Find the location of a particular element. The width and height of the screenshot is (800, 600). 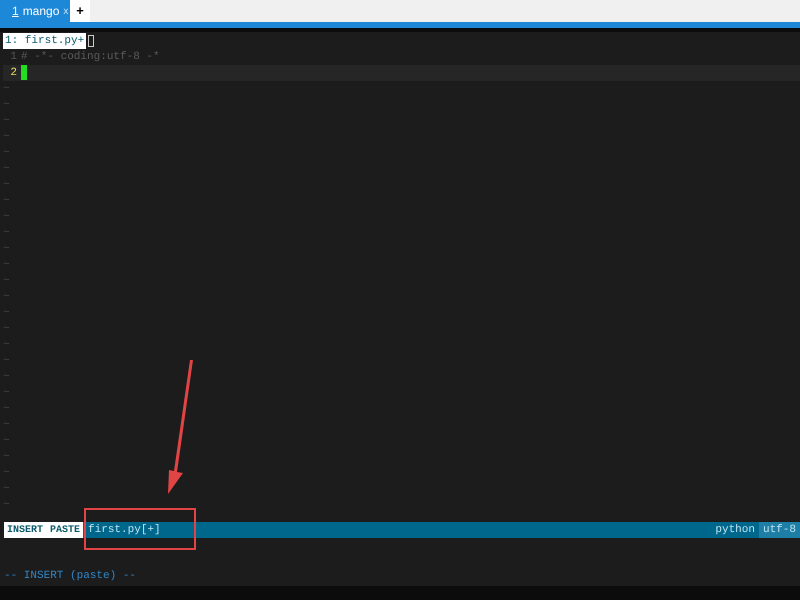

tab: 1 mango x is located at coordinates (35, 11).